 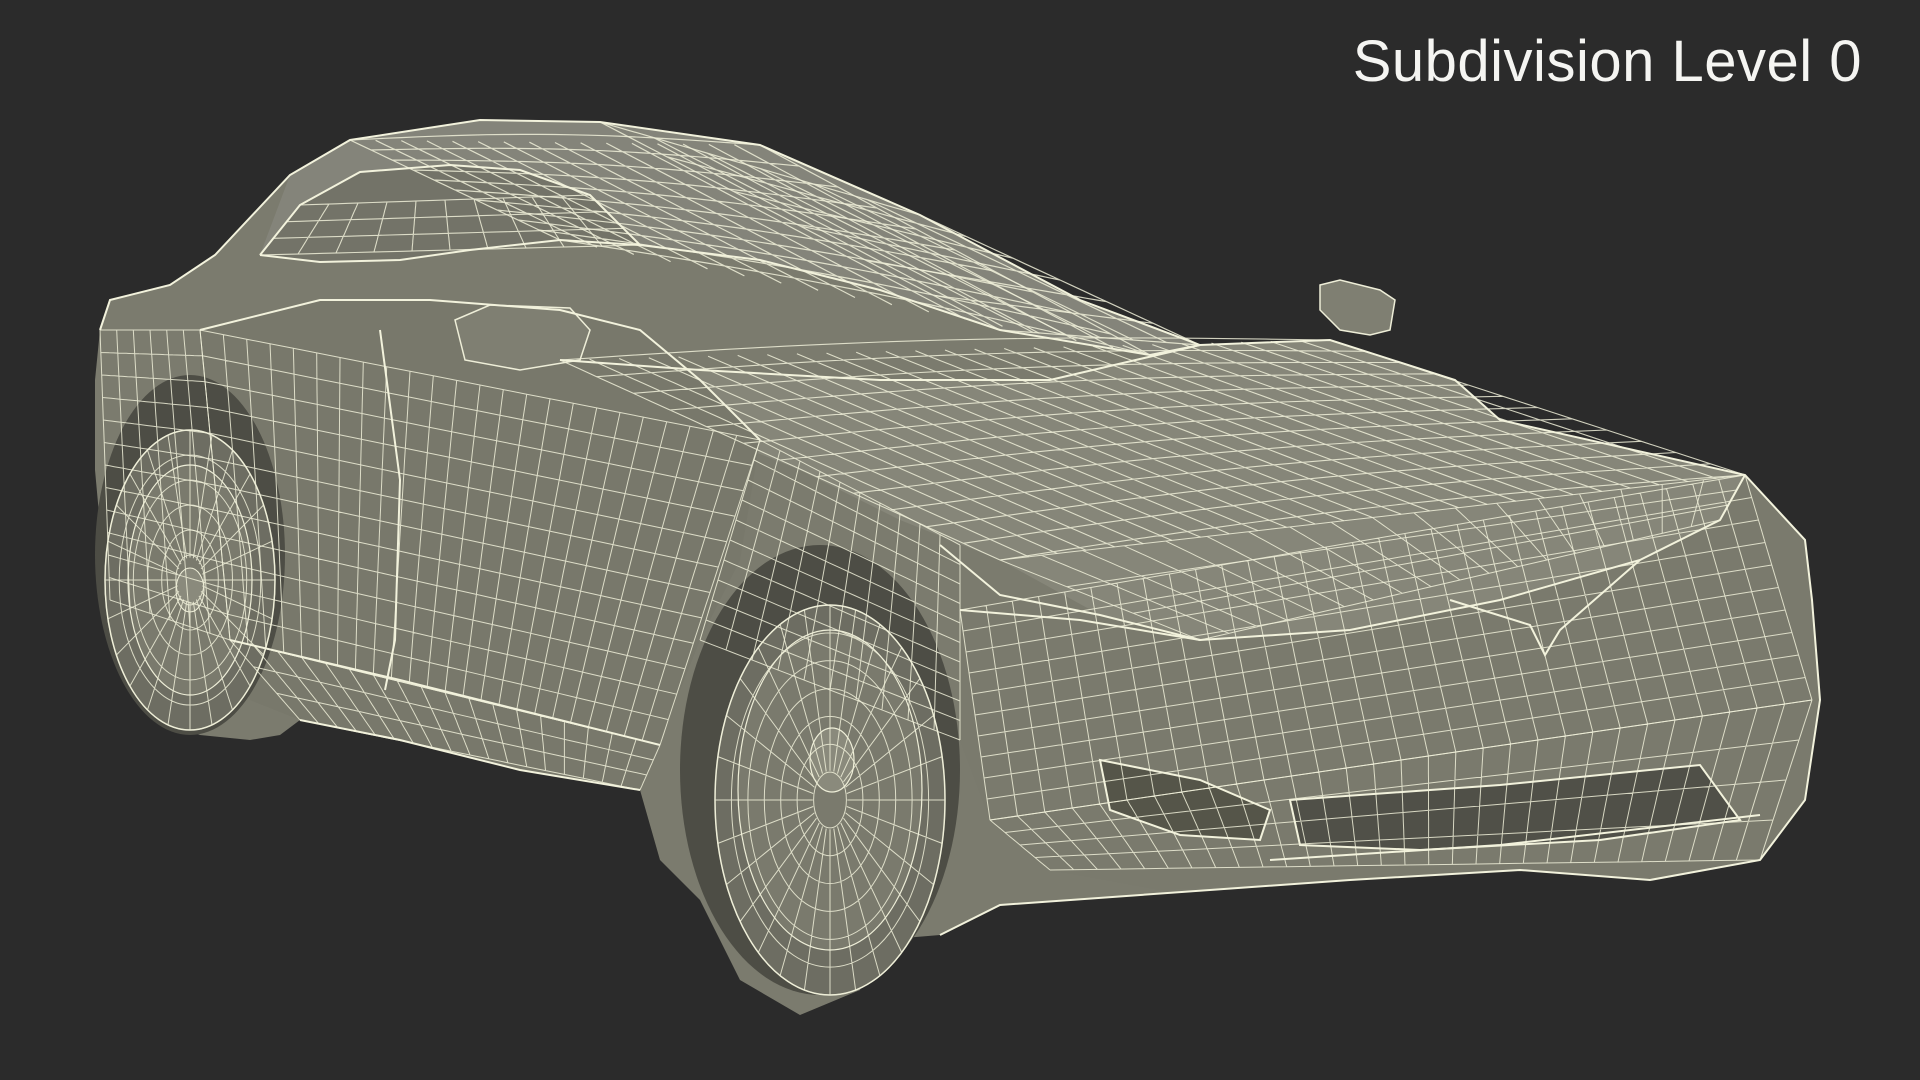 I want to click on subdivision-level-label: Subdivision Level 0, so click(x=1607, y=61).